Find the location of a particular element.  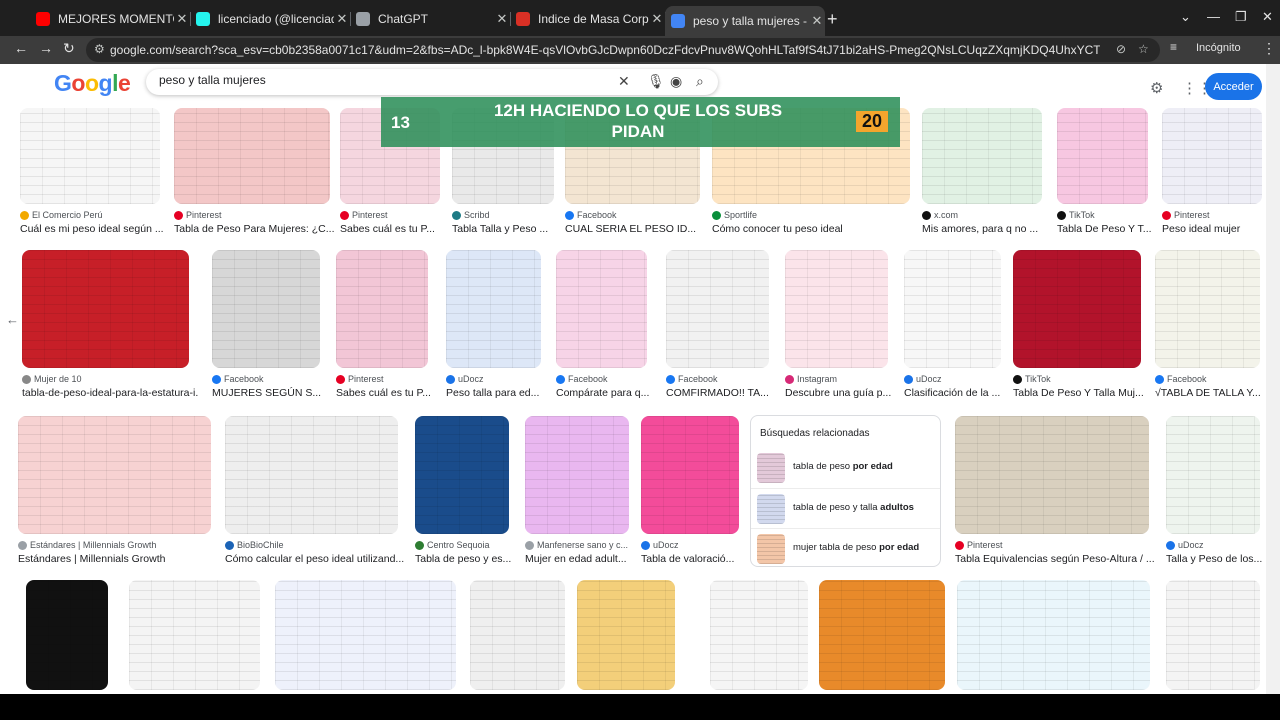

close-window-icon: ✕ is located at coordinates (1267, 17).